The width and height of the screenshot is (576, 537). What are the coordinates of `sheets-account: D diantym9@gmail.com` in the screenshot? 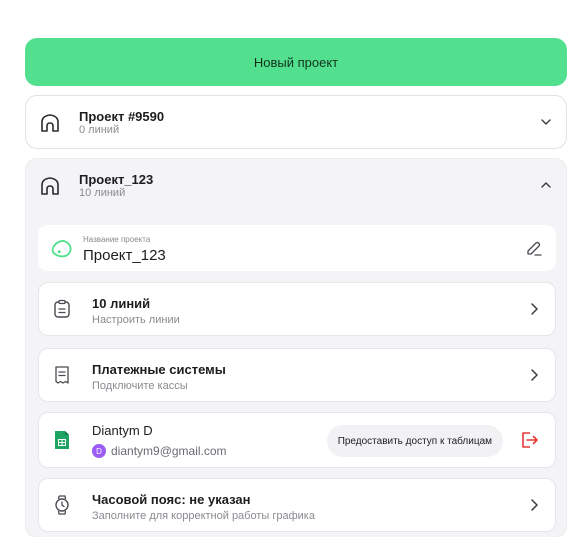 It's located at (159, 451).